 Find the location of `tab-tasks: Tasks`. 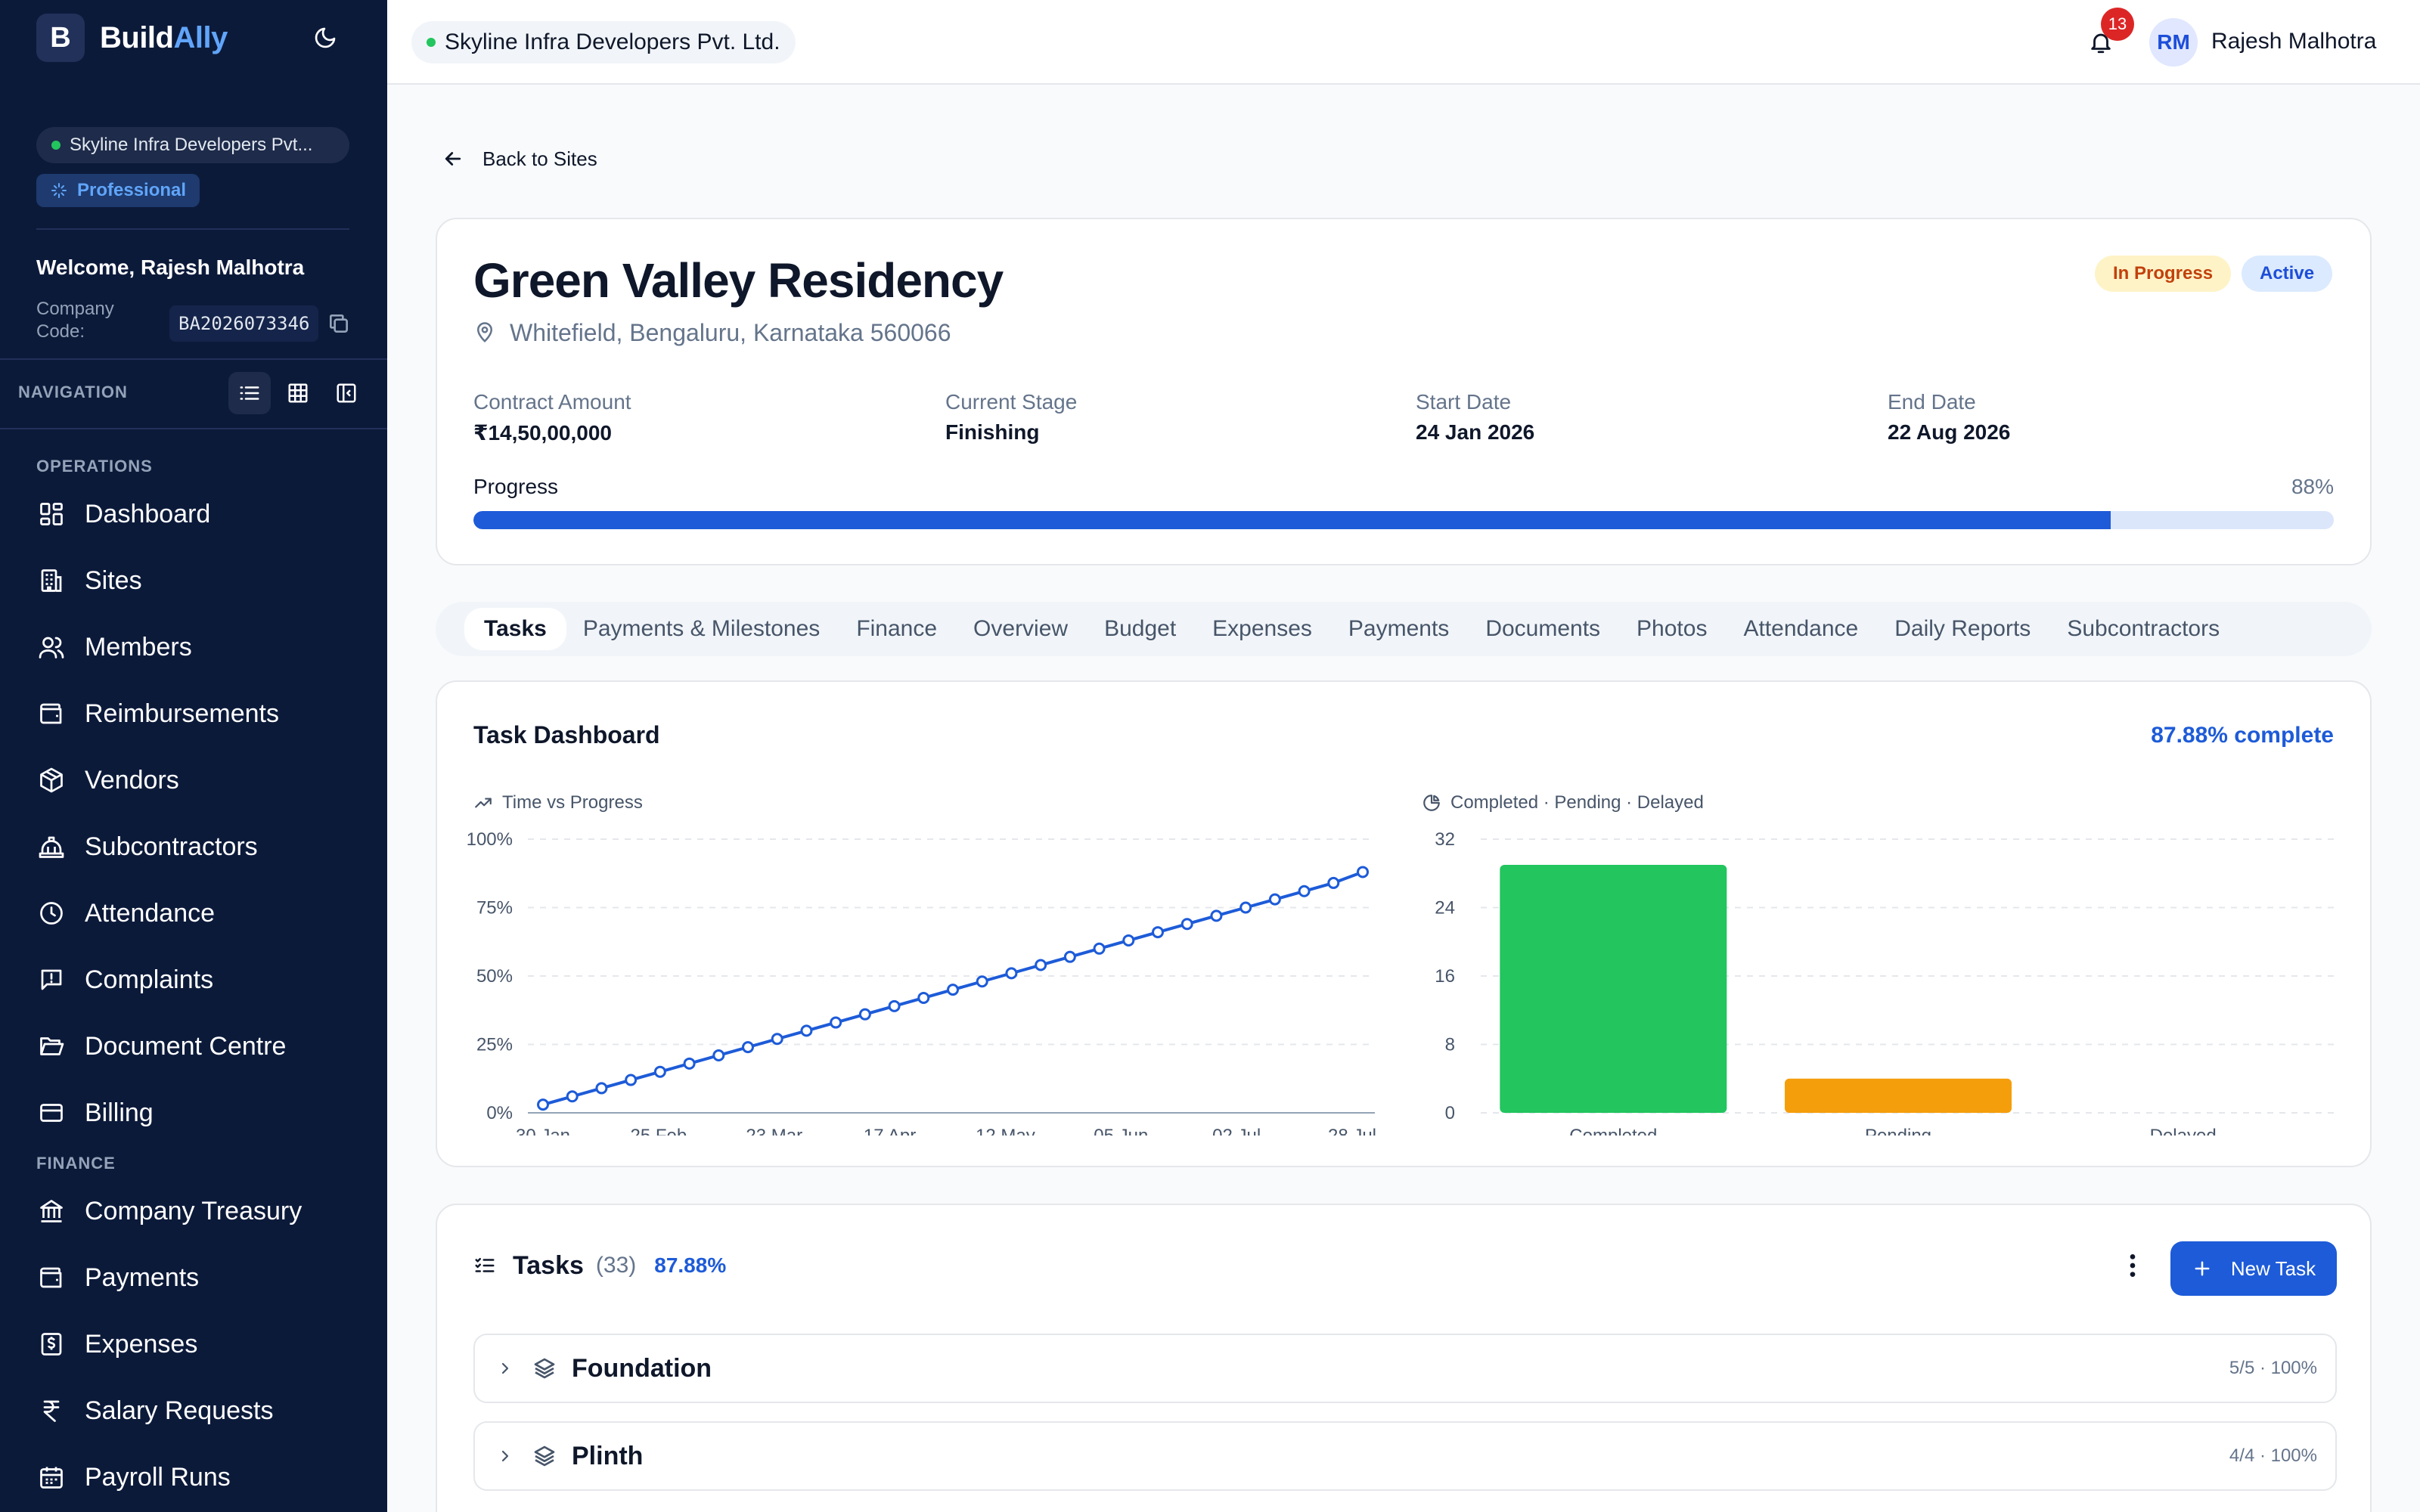

tab-tasks: Tasks is located at coordinates (515, 629).